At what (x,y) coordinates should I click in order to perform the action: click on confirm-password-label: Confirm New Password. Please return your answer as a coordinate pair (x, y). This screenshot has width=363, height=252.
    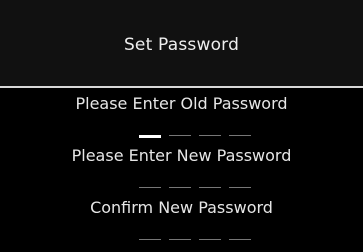
    Looking at the image, I should click on (181, 207).